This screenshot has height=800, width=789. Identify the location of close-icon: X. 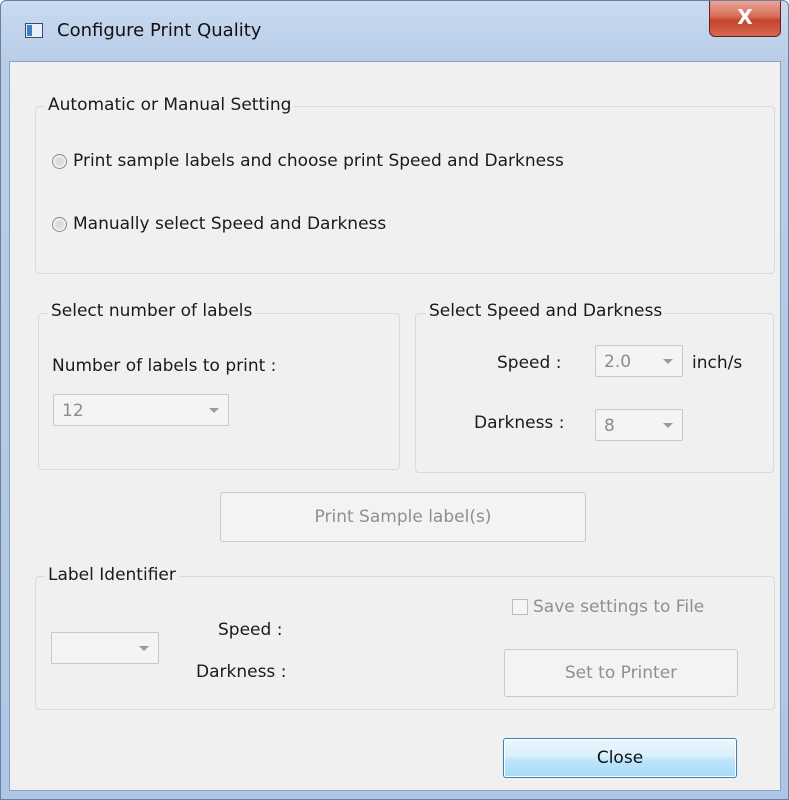
(745, 17).